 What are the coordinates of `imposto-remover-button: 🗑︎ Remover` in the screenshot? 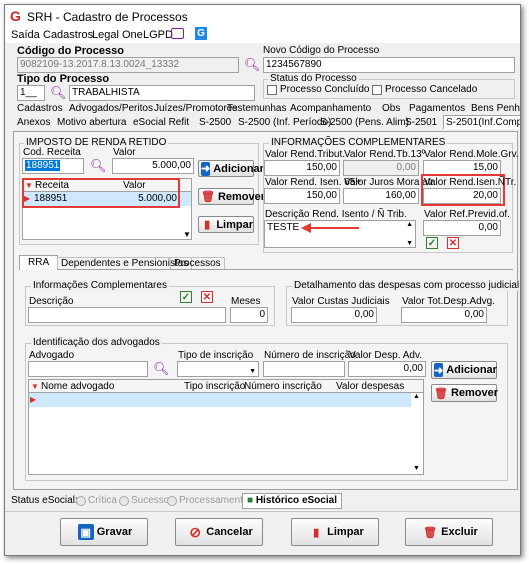 It's located at (231, 196).